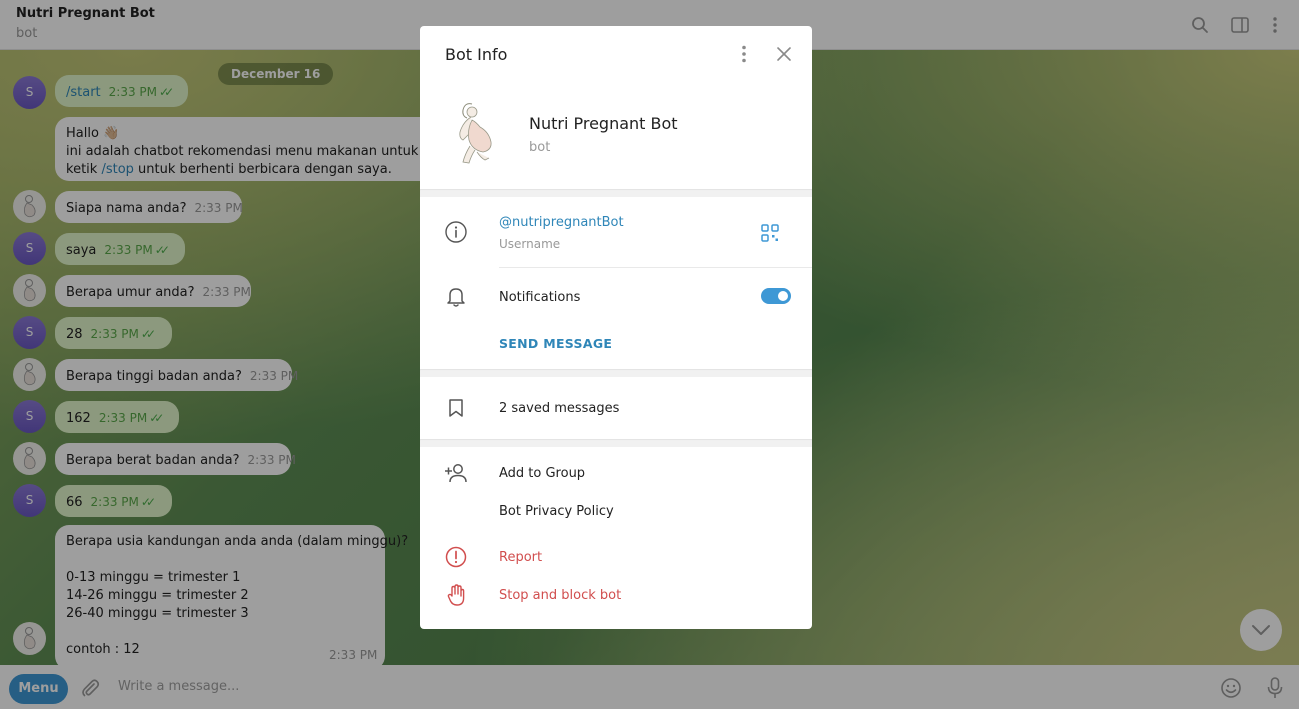 This screenshot has height=709, width=1299. What do you see at coordinates (540, 147) in the screenshot?
I see `bot-status: bot` at bounding box center [540, 147].